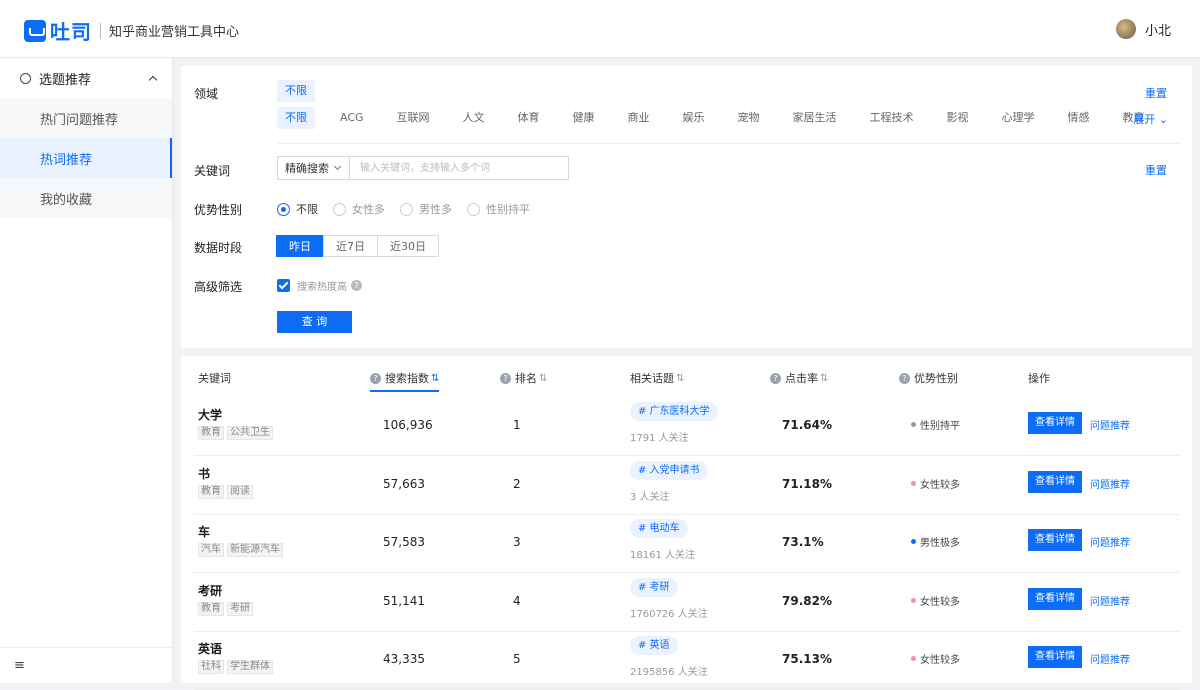 The height and width of the screenshot is (690, 1200). I want to click on domain-option: 宠物, so click(749, 118).